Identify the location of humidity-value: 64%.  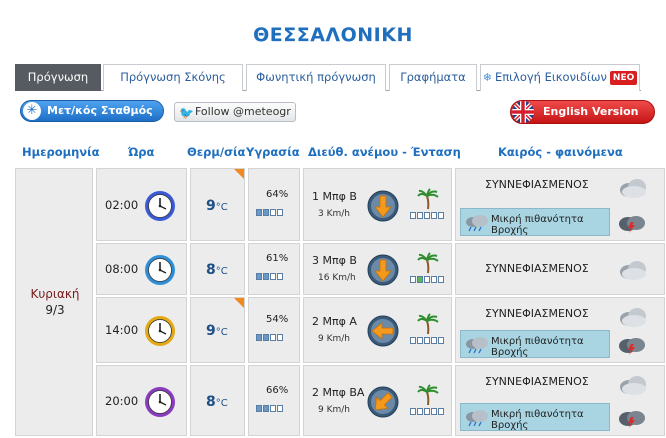
(277, 194).